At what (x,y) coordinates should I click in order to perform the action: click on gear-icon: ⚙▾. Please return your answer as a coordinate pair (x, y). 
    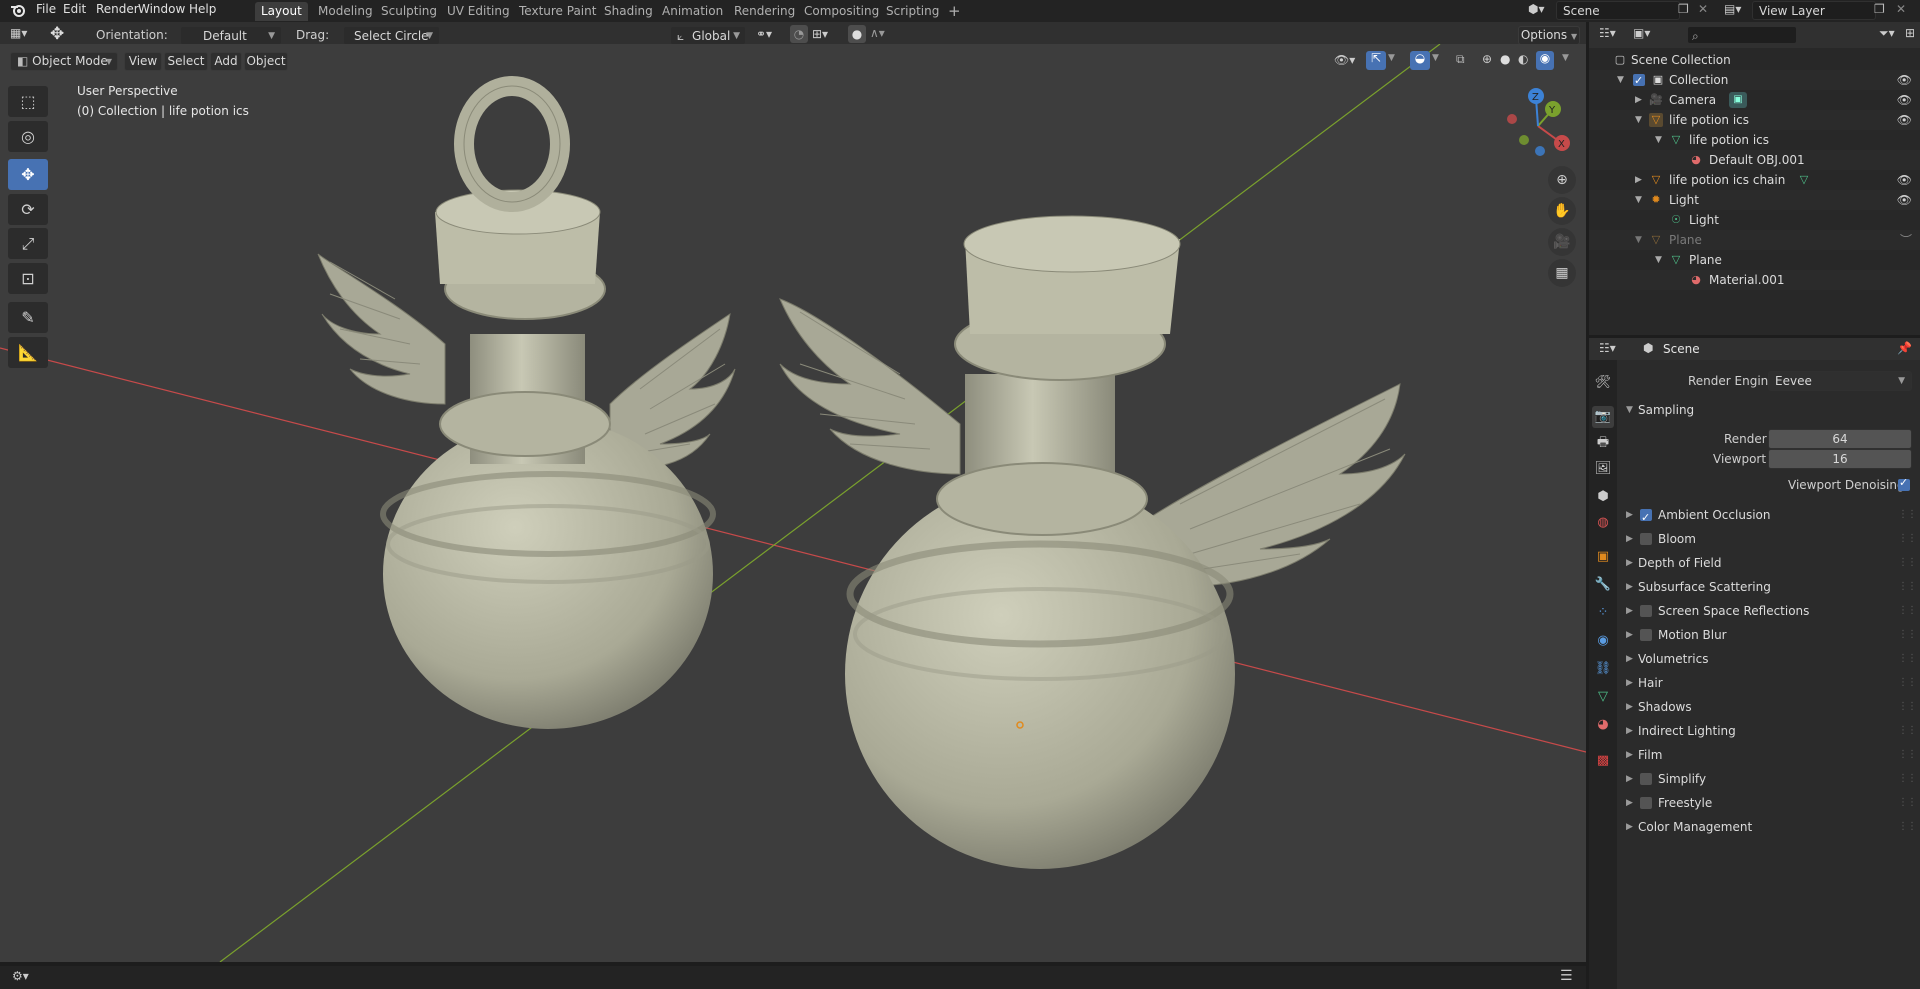
    Looking at the image, I should click on (20, 976).